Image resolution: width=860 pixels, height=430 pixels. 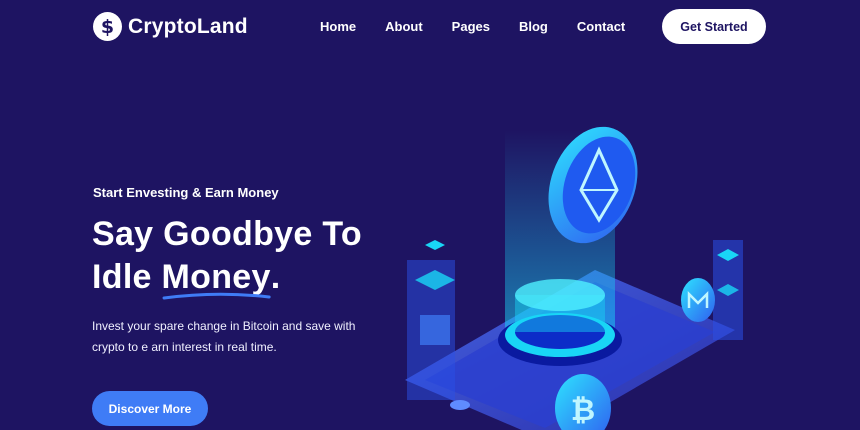 I want to click on left-cube-tower, so click(x=431, y=320).